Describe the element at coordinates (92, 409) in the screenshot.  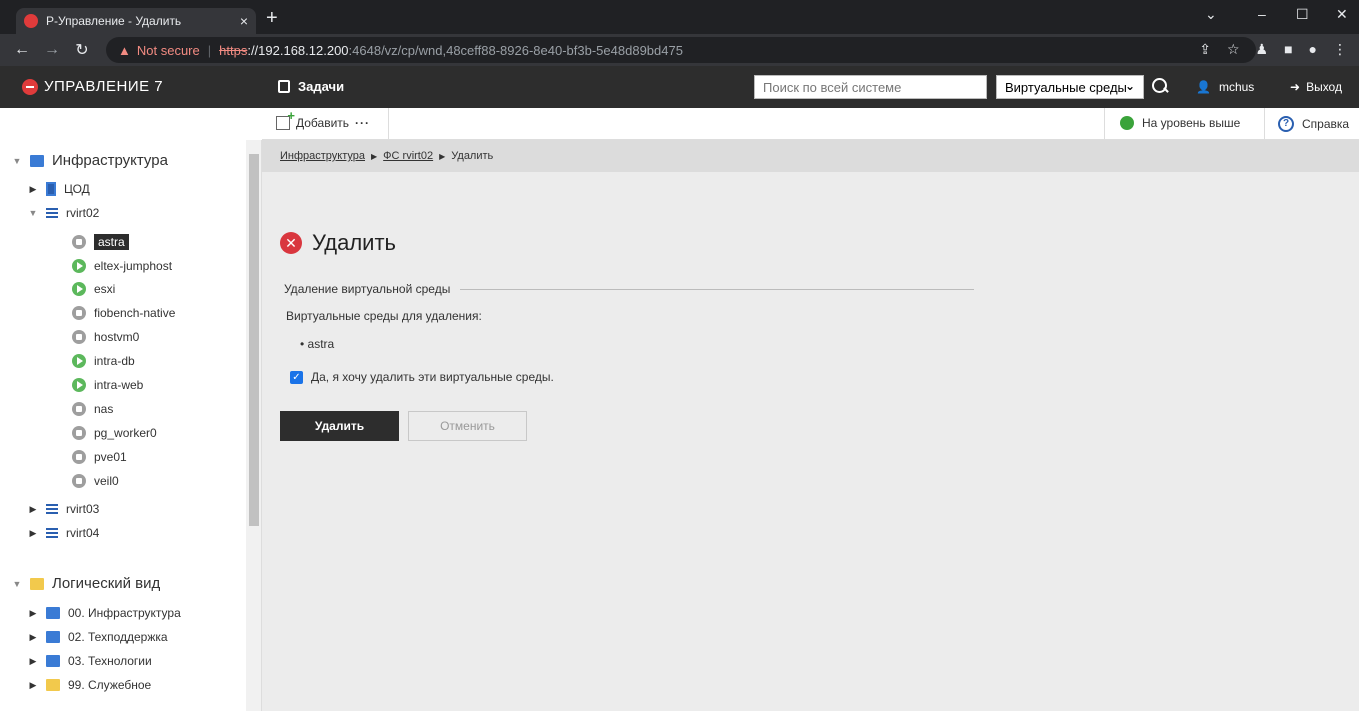
I see `tree-node-vm: nas` at that location.